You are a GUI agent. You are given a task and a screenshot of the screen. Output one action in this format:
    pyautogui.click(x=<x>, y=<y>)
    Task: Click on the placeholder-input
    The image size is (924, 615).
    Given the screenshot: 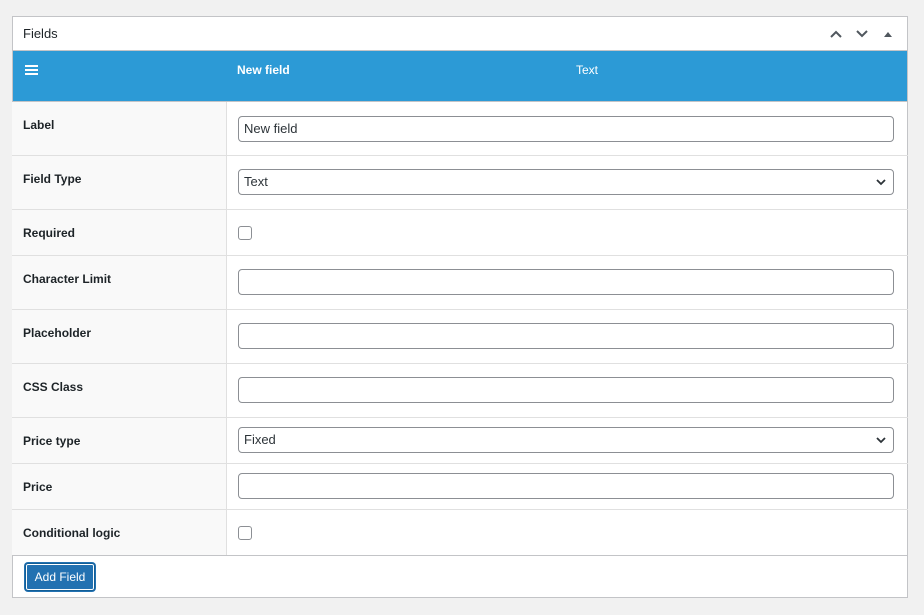 What is the action you would take?
    pyautogui.click(x=566, y=336)
    